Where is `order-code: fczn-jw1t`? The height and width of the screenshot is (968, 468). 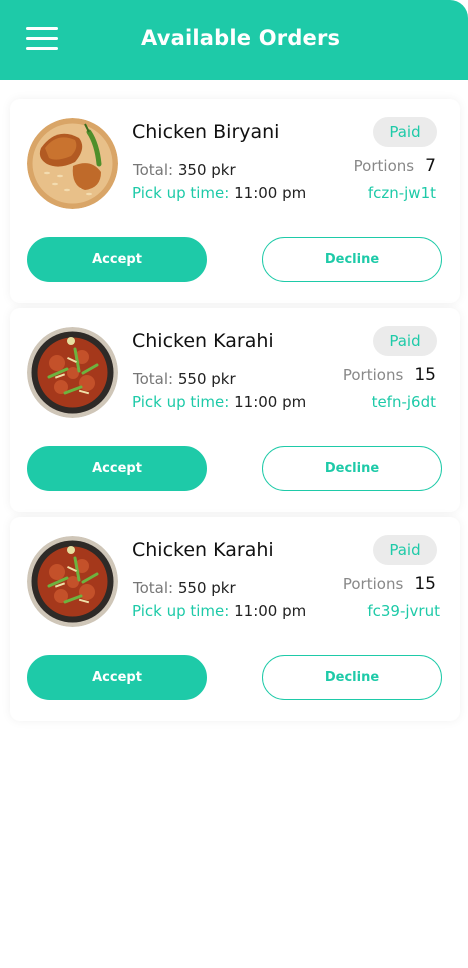 order-code: fczn-jw1t is located at coordinates (401, 193).